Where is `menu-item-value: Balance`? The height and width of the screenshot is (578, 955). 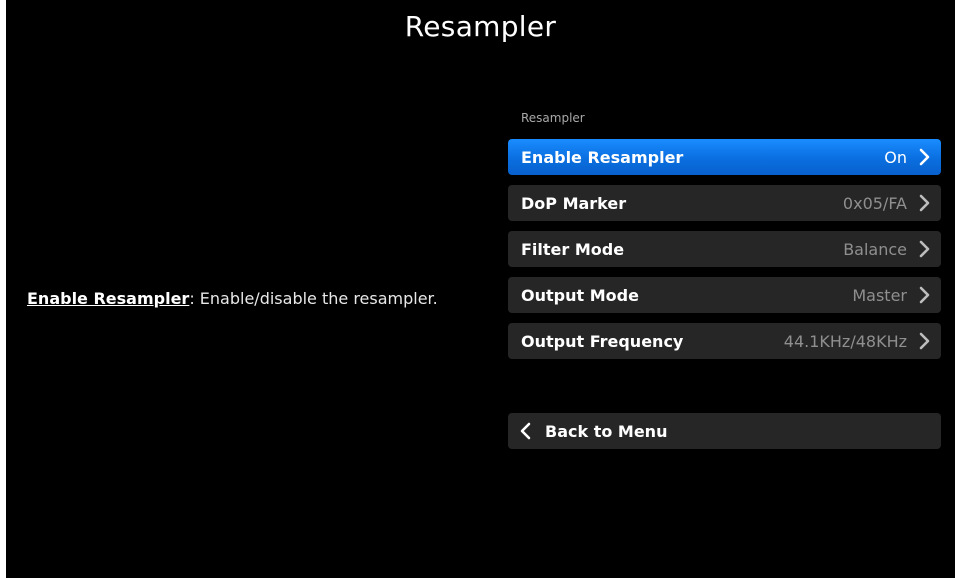
menu-item-value: Balance is located at coordinates (875, 249).